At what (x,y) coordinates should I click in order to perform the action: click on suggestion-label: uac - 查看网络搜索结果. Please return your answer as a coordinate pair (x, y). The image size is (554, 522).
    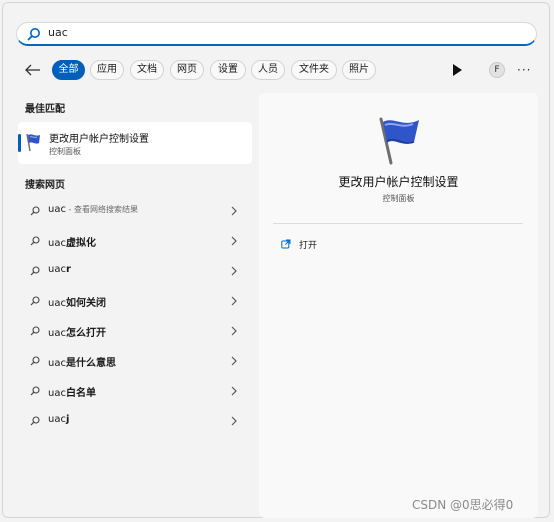
    Looking at the image, I should click on (93, 209).